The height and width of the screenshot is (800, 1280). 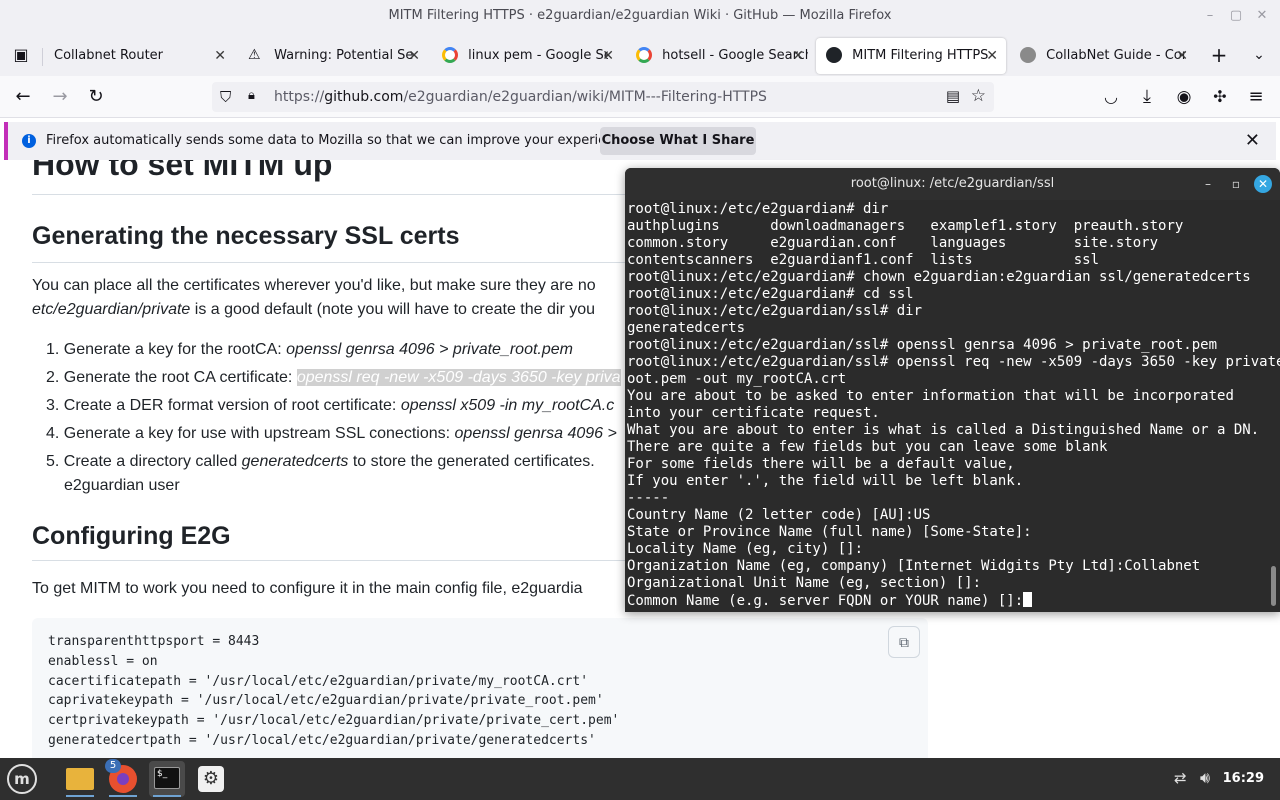 What do you see at coordinates (22, 779) in the screenshot?
I see `mint-menu-icon: m` at bounding box center [22, 779].